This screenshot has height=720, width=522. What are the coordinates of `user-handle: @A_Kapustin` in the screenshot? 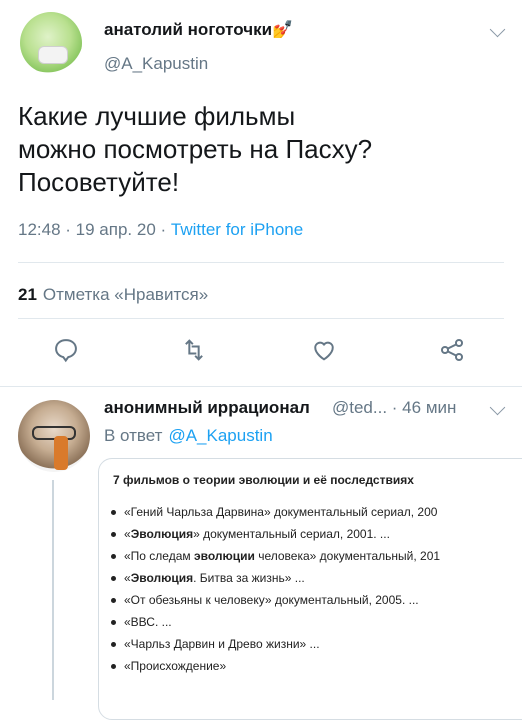 It's located at (156, 64).